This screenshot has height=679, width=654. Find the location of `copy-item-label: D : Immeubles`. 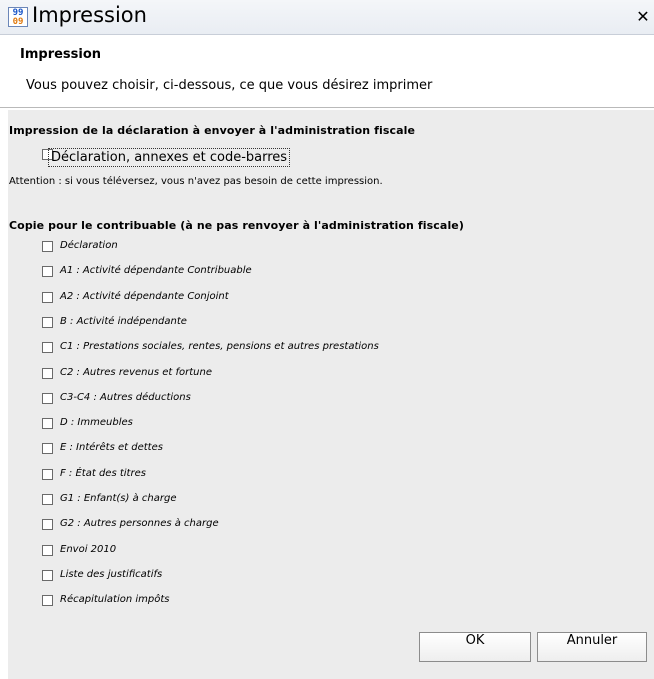

copy-item-label: D : Immeubles is located at coordinates (96, 422).